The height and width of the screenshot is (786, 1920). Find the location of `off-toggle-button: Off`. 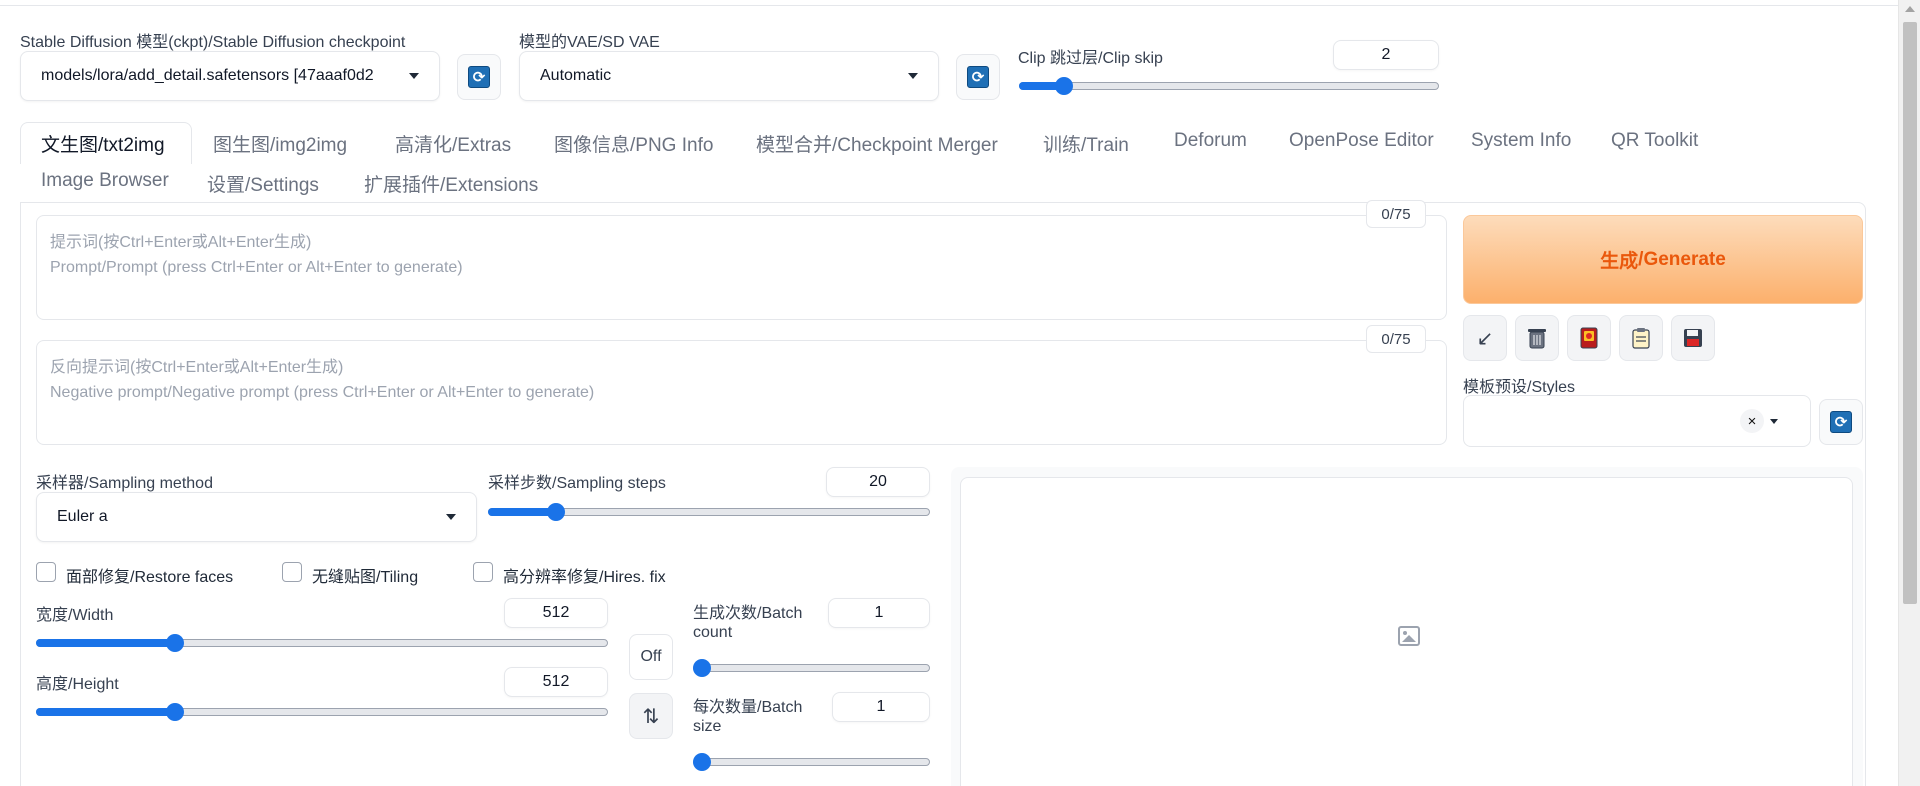

off-toggle-button: Off is located at coordinates (651, 657).